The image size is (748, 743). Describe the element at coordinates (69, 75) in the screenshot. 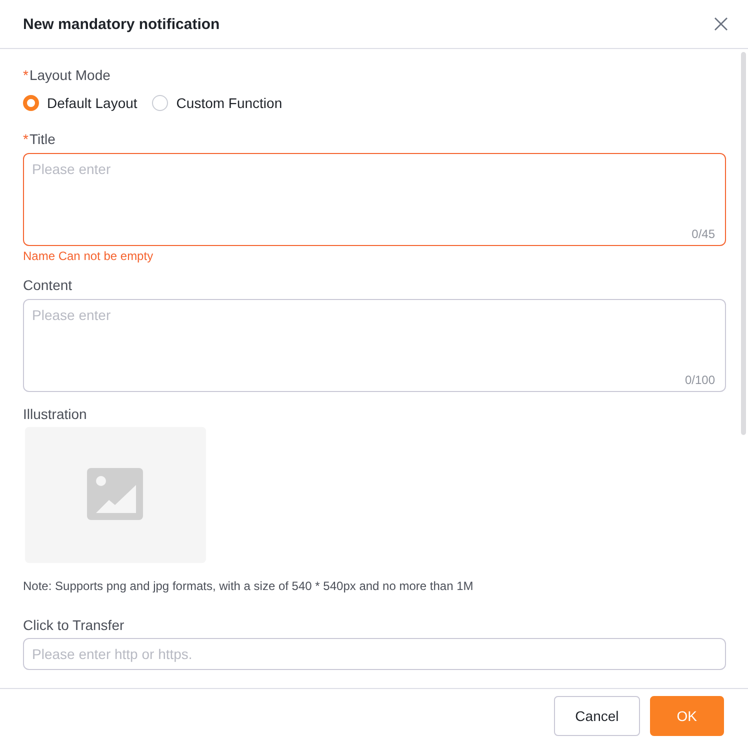

I see `field-label: Layout Mode` at that location.